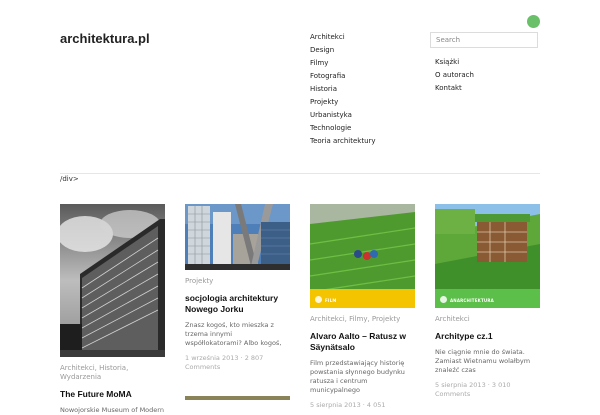 This screenshot has height=415, width=600. I want to click on nav-item-projekty: Projekty, so click(343, 102).